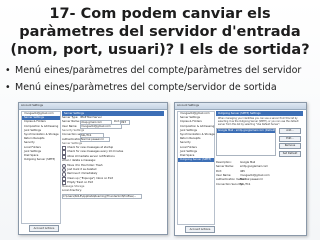 The width and height of the screenshot is (320, 240). What do you see at coordinates (95, 140) in the screenshot?
I see `auth-method-select: Normal password` at bounding box center [95, 140].